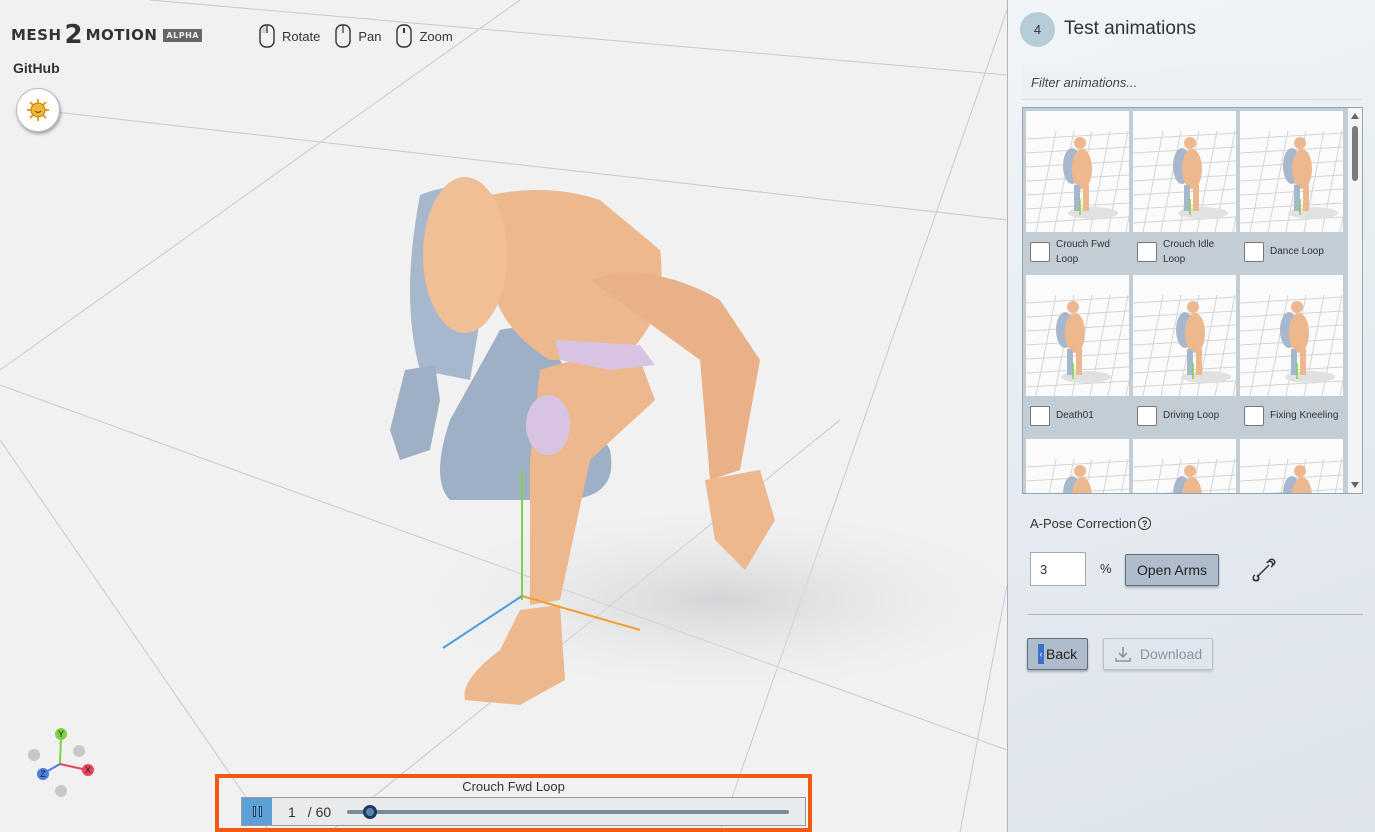 The image size is (1375, 832). I want to click on bone-toggle-button, so click(1263, 571).